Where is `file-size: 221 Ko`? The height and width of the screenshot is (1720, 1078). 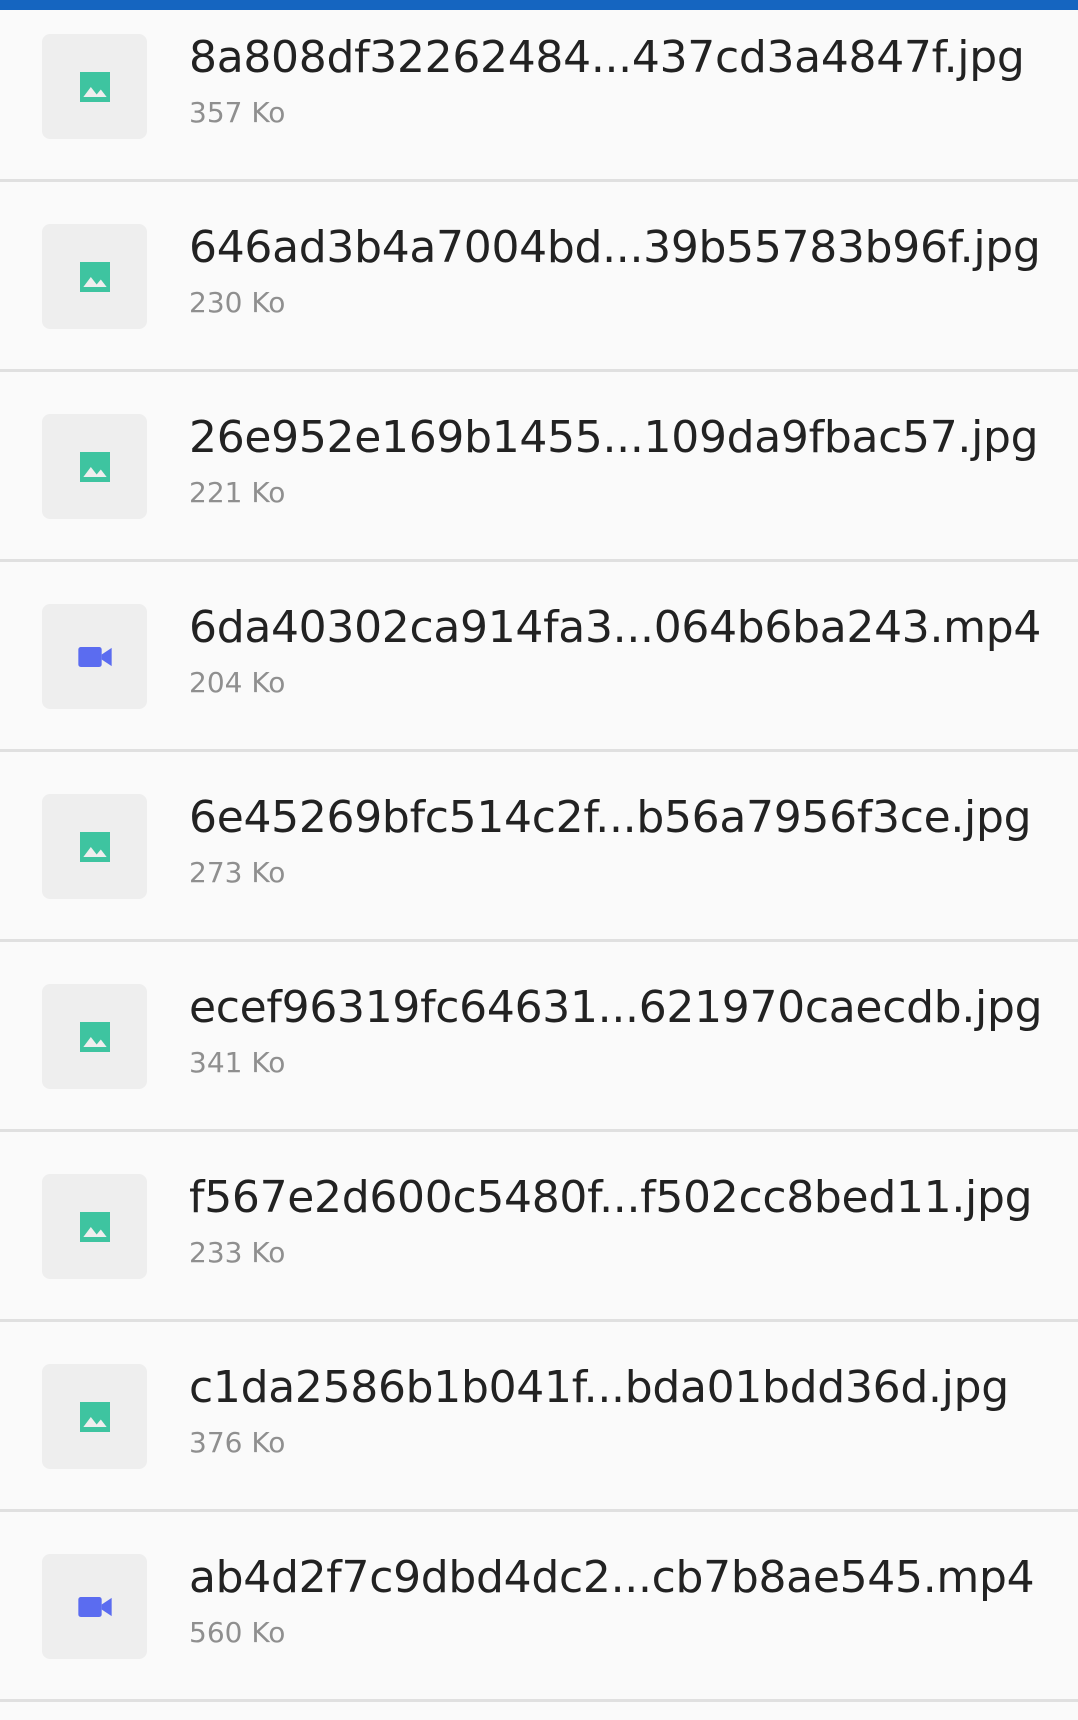
file-size: 221 Ko is located at coordinates (237, 492).